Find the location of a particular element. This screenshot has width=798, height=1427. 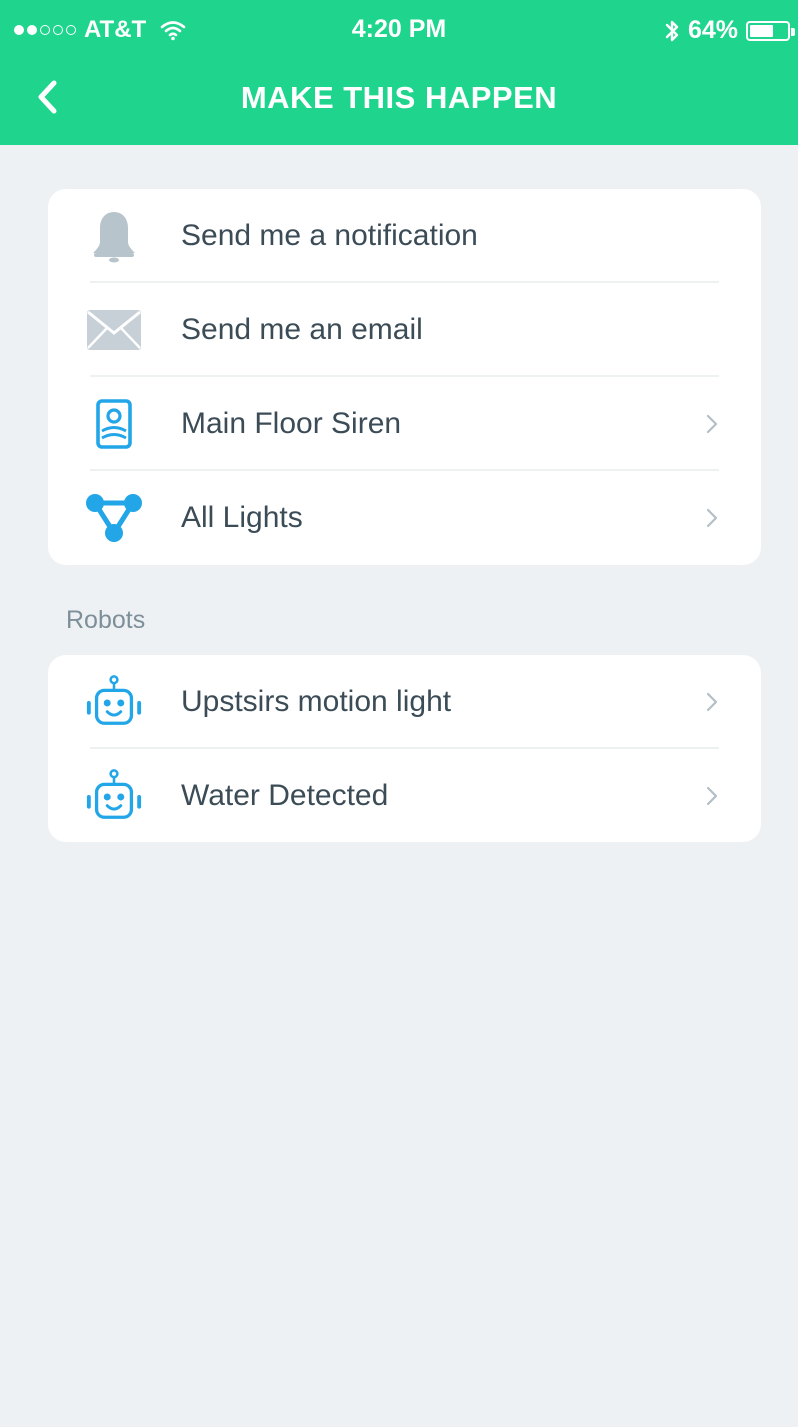

robot-row-water-detected: Water Detected is located at coordinates (404, 796).